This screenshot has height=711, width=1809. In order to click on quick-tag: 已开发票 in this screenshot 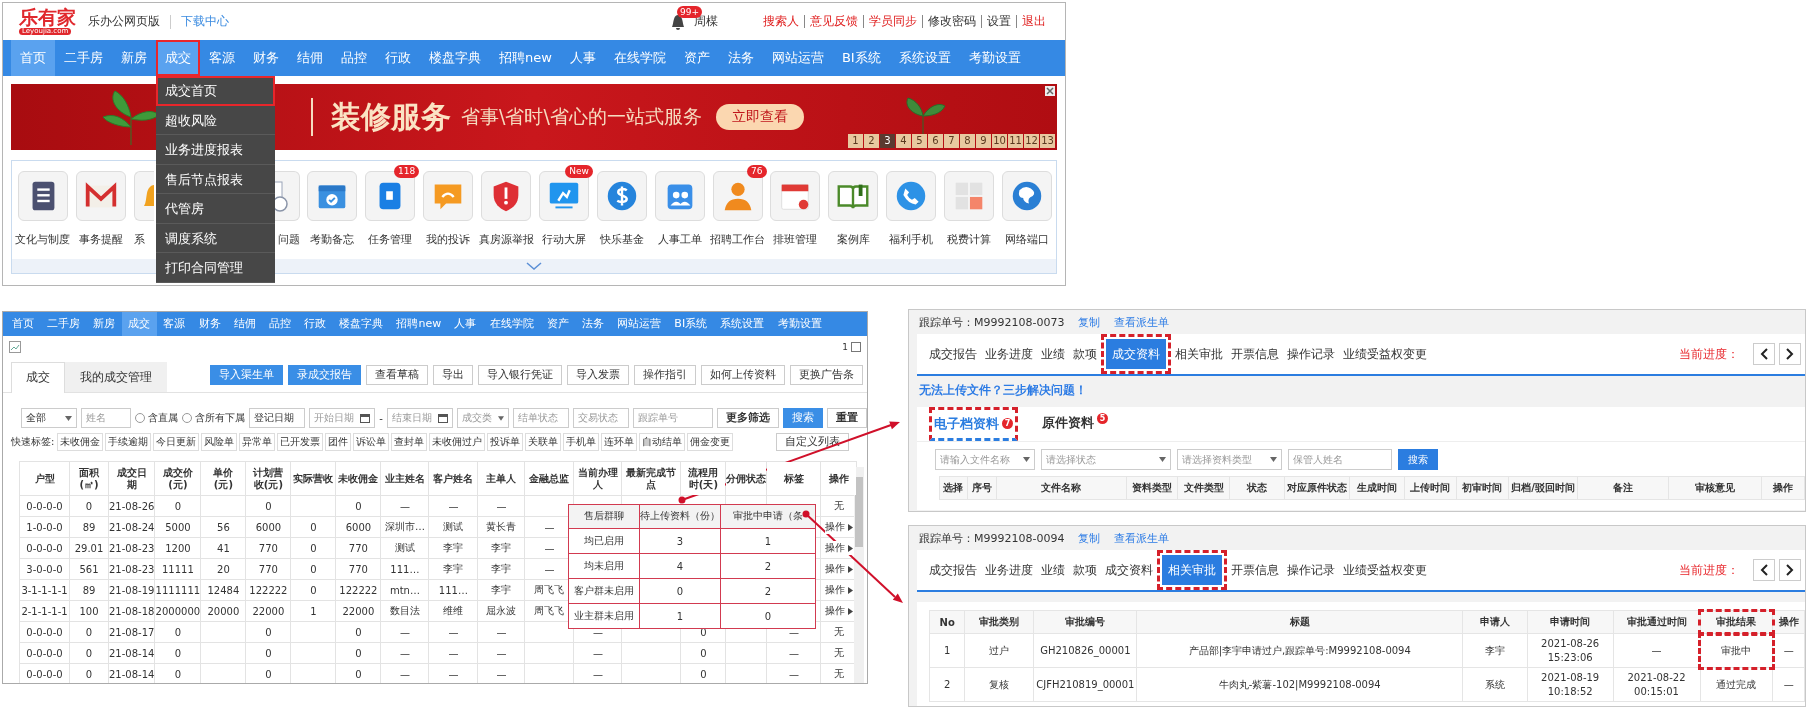, I will do `click(300, 442)`.